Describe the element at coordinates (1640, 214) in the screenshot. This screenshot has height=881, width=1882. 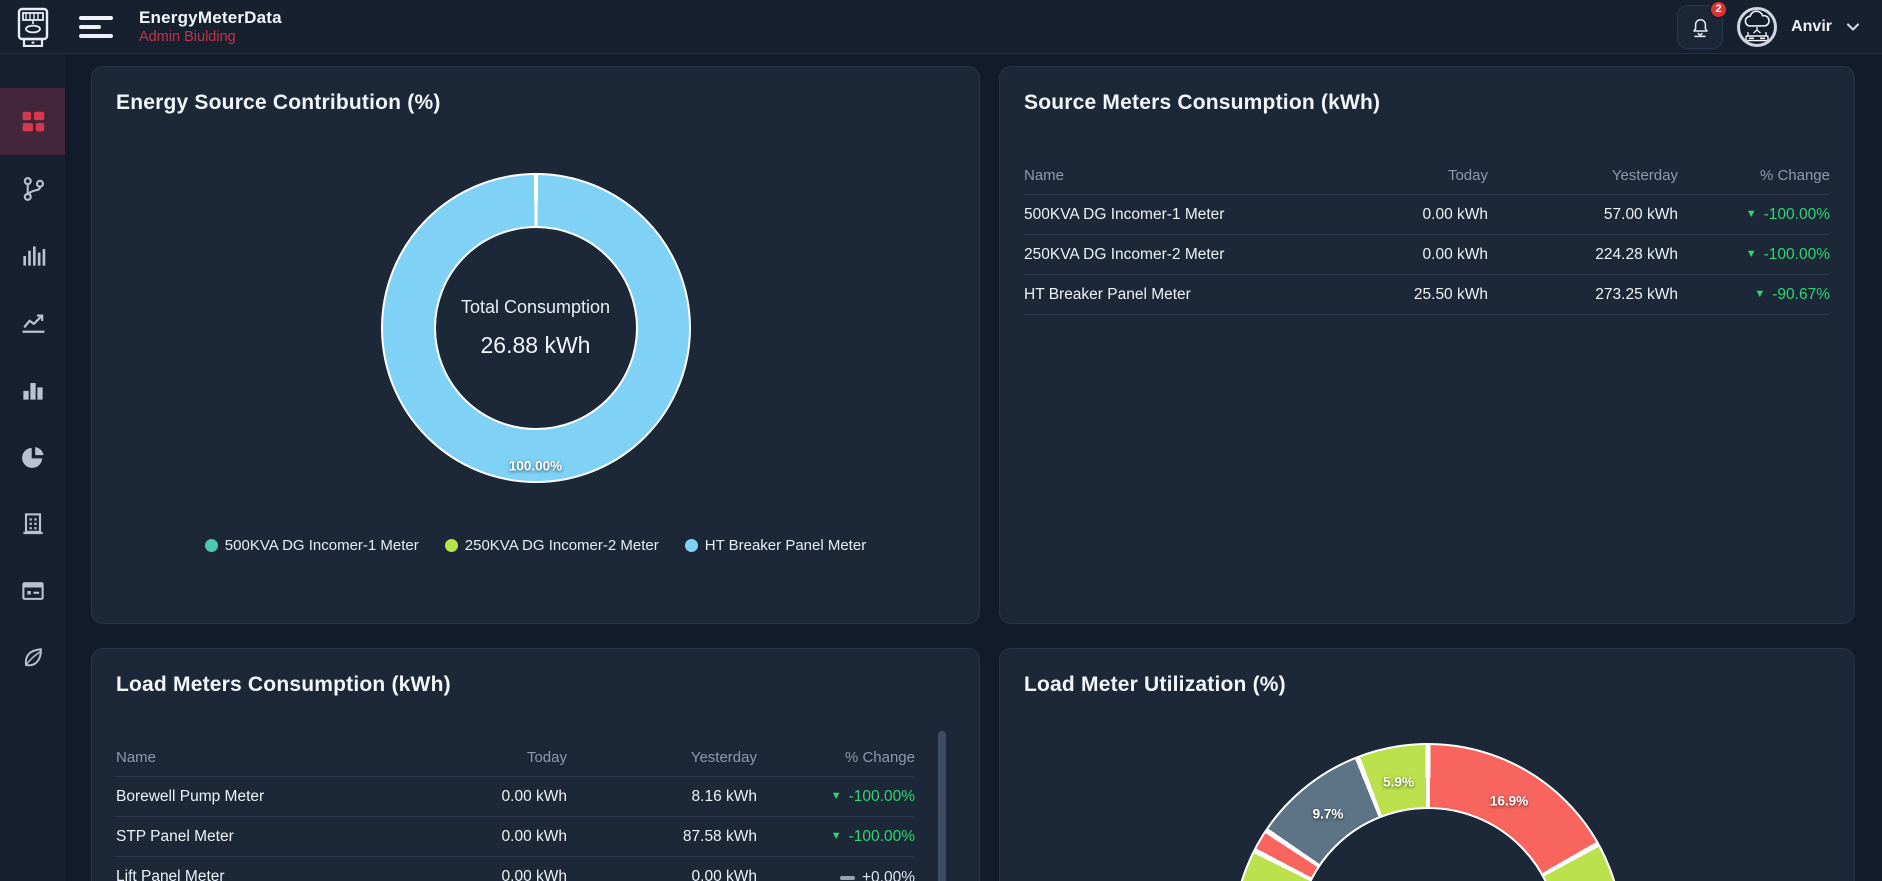
I see `value-cell: 57.00 kWh` at that location.